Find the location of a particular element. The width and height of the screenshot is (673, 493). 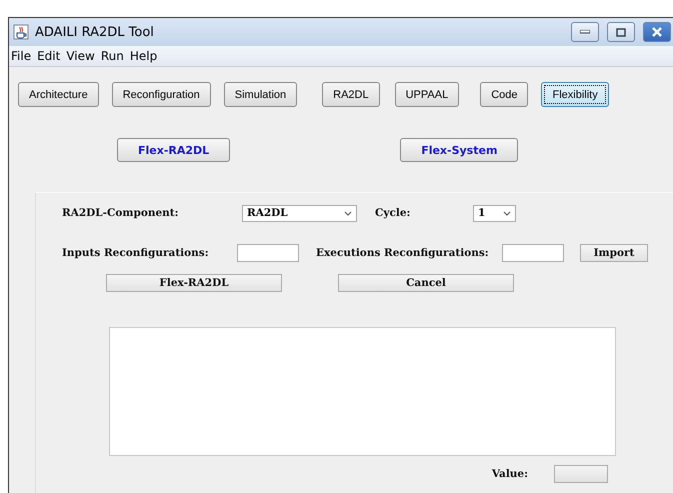

flex-ra2dl-button: Flex-RA2DL is located at coordinates (194, 283).